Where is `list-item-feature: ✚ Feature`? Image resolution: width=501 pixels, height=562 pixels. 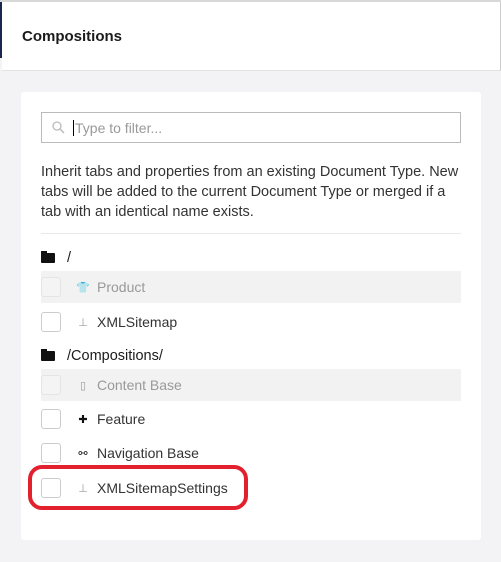
list-item-feature: ✚ Feature is located at coordinates (251, 419).